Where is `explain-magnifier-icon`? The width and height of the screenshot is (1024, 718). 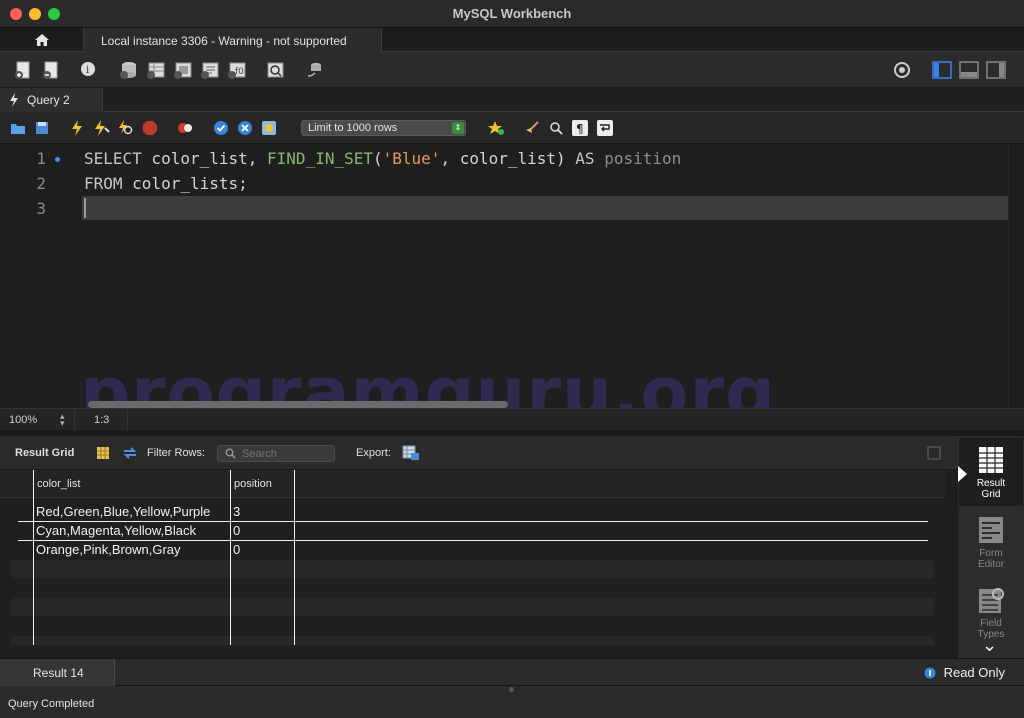 explain-magnifier-icon is located at coordinates (126, 127).